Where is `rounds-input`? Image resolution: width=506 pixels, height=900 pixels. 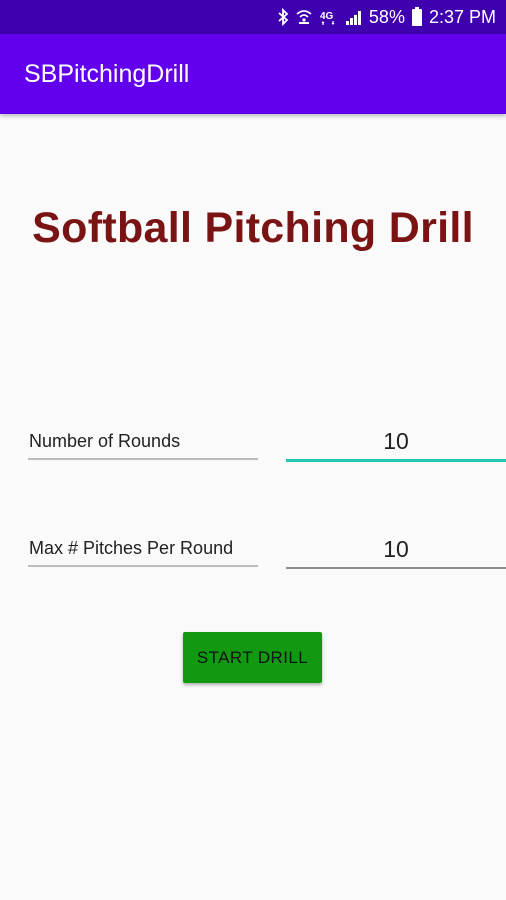 rounds-input is located at coordinates (396, 441).